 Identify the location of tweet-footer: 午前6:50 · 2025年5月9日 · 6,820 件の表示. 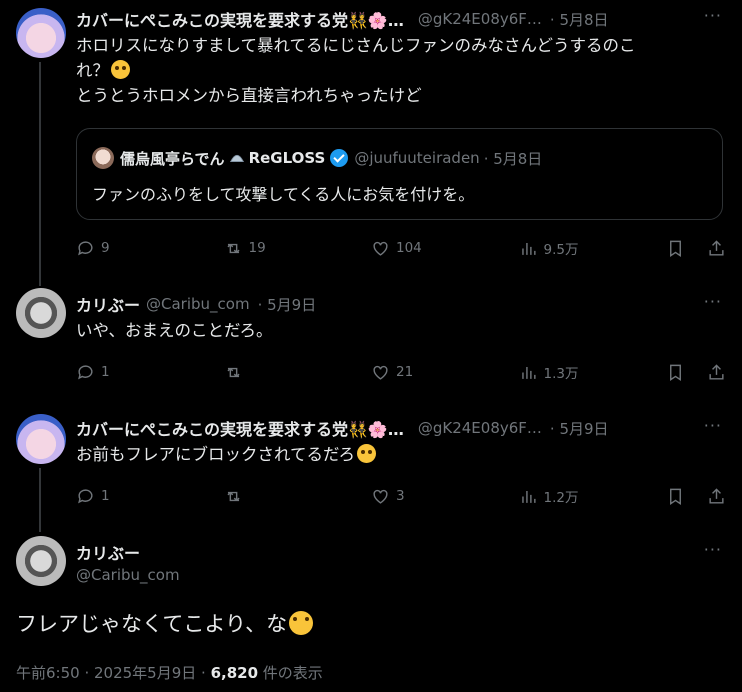
(169, 672).